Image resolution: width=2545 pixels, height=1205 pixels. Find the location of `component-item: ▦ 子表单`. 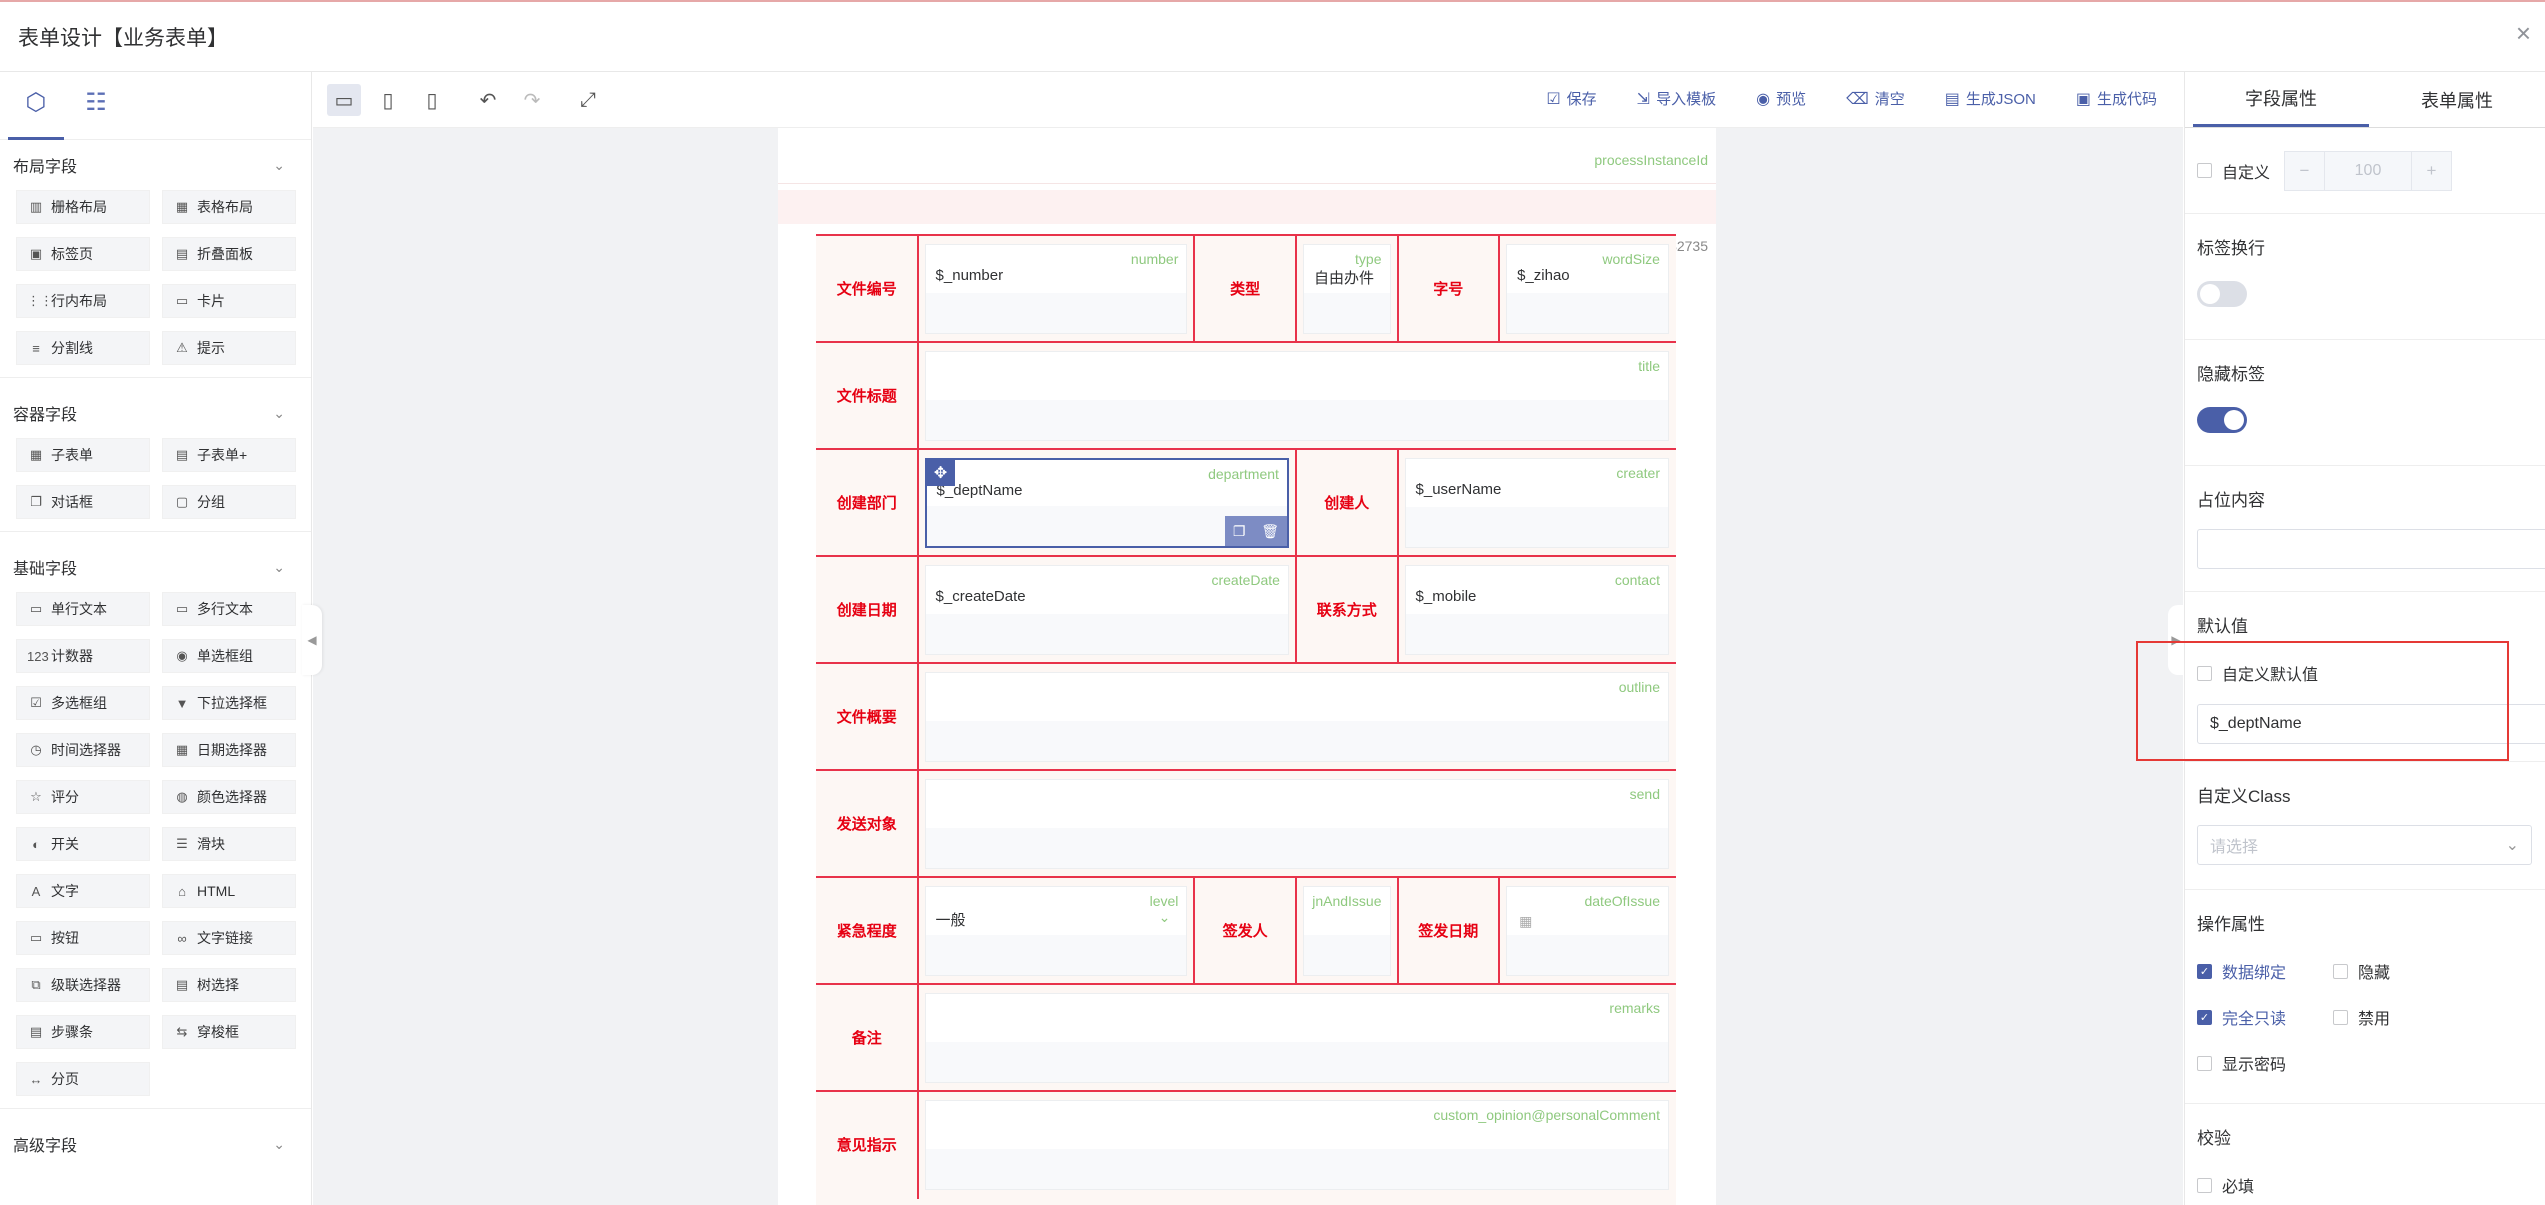

component-item: ▦ 子表单 is located at coordinates (83, 455).